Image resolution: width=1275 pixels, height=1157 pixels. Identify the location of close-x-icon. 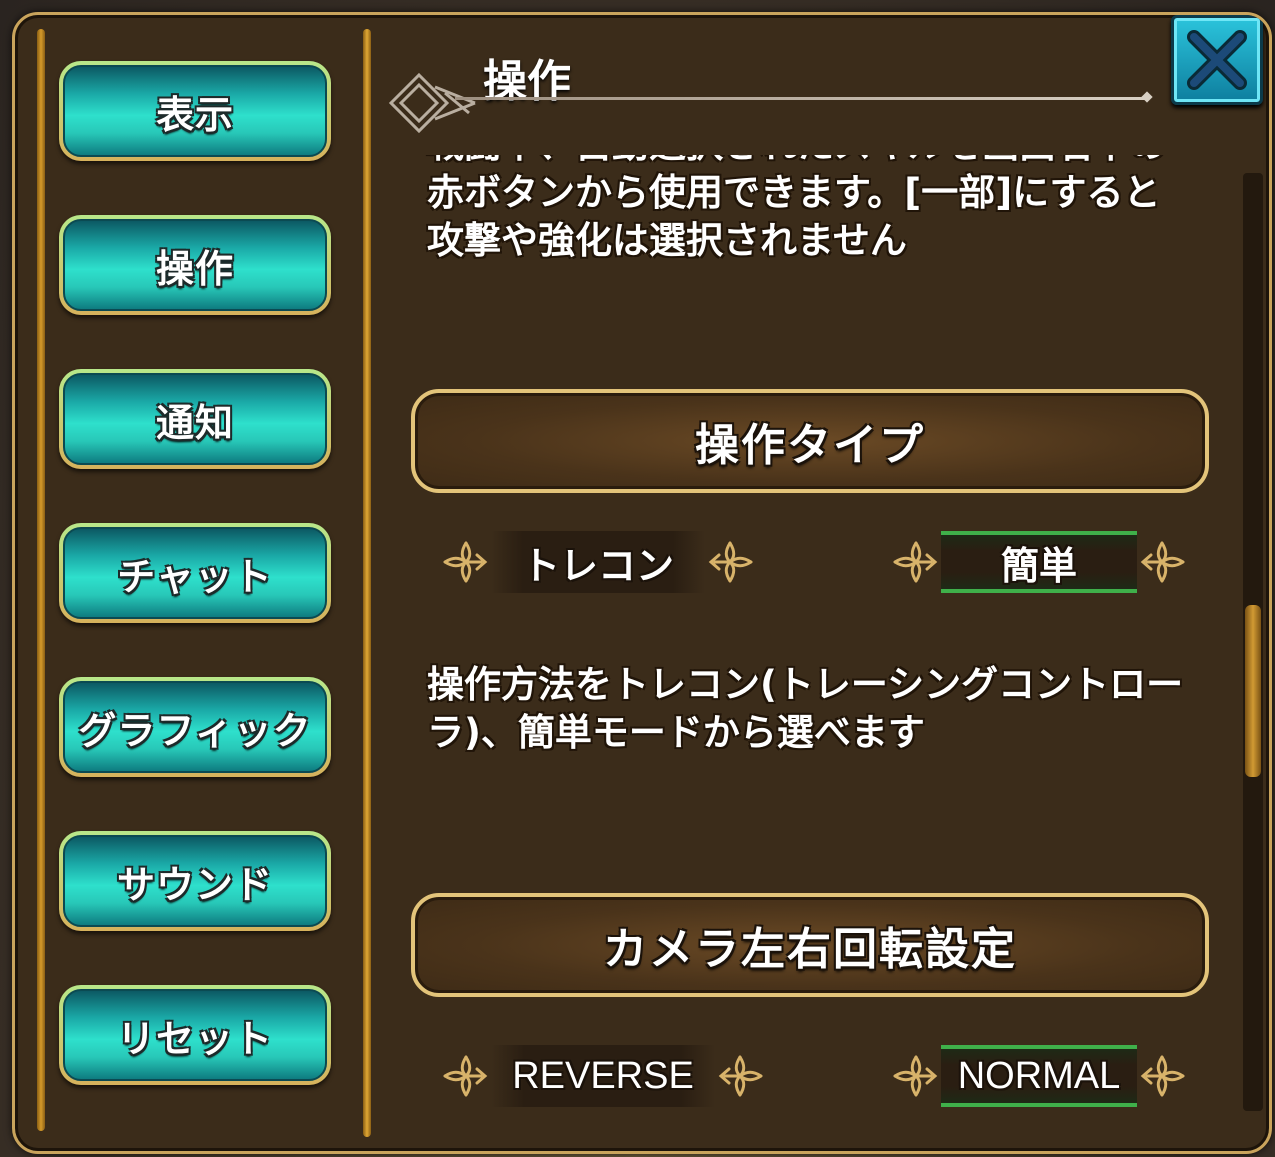
(1217, 60).